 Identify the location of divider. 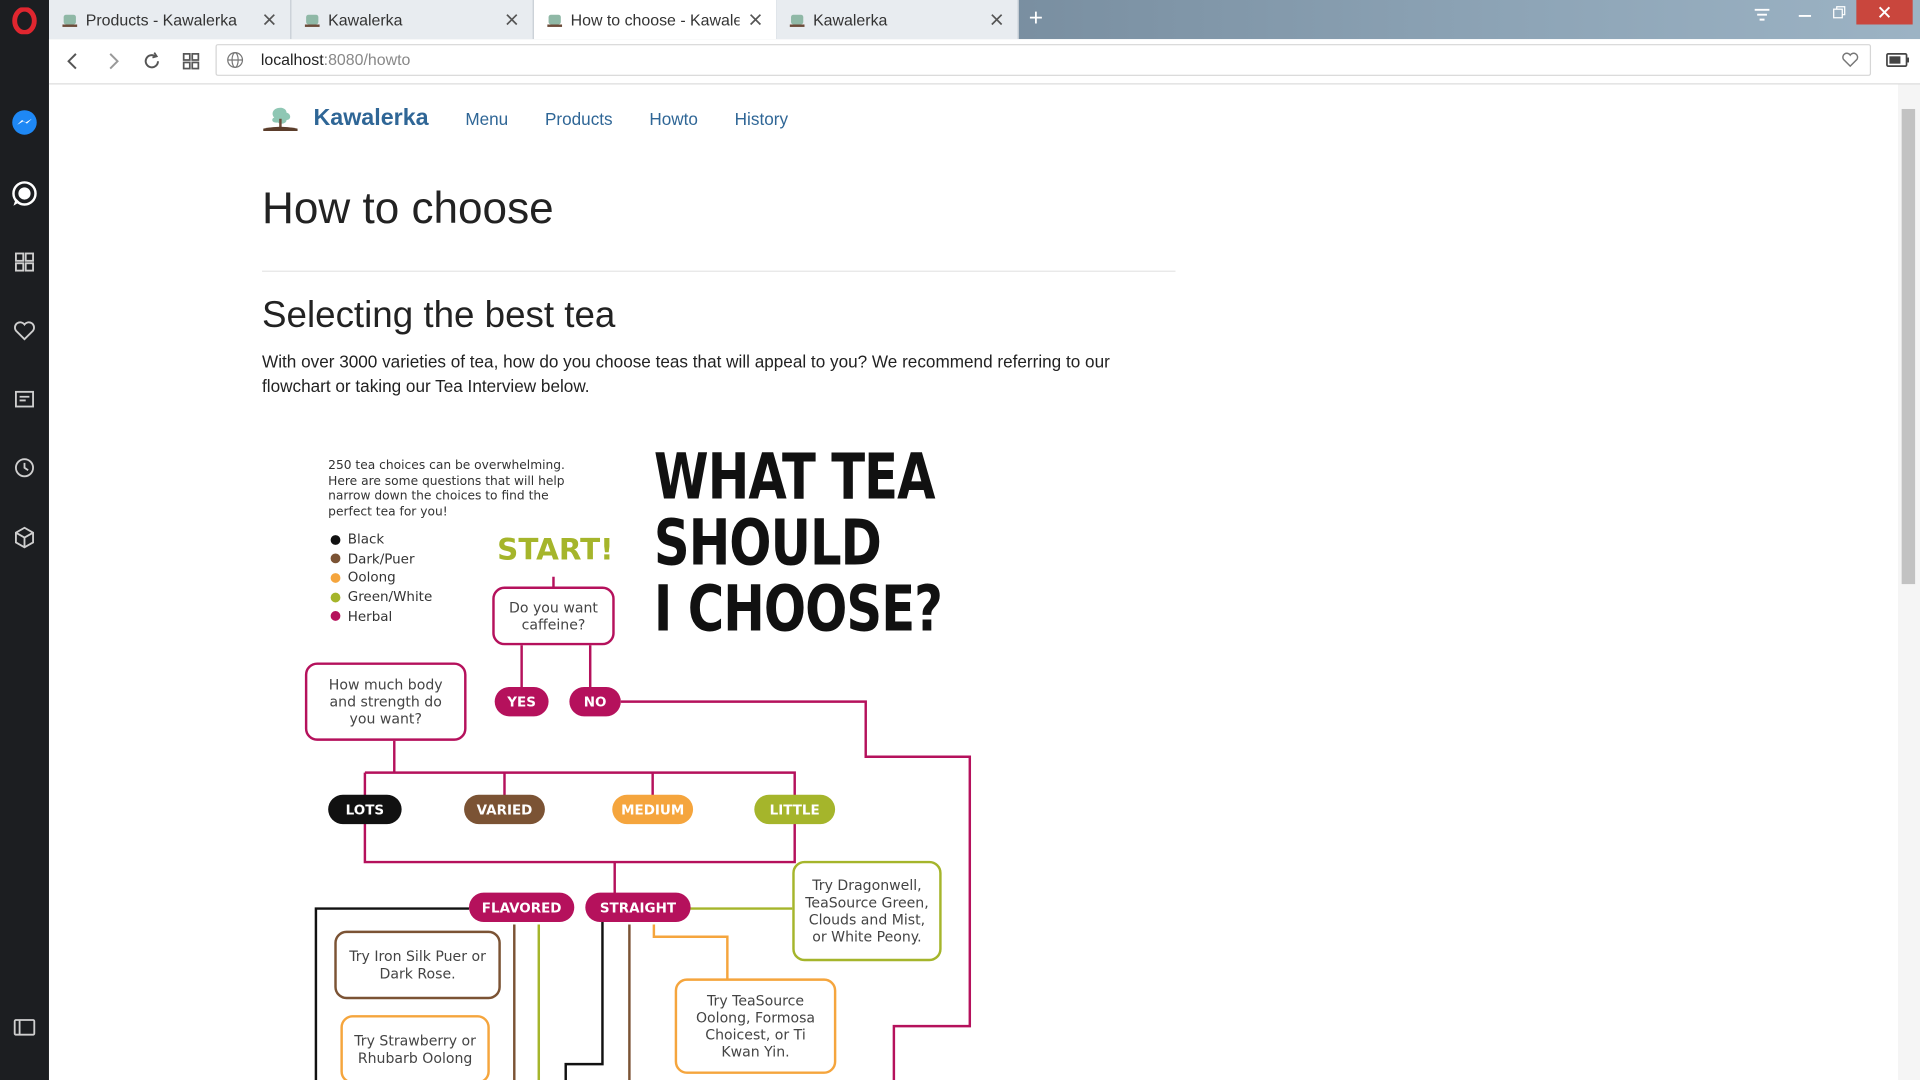
(719, 271).